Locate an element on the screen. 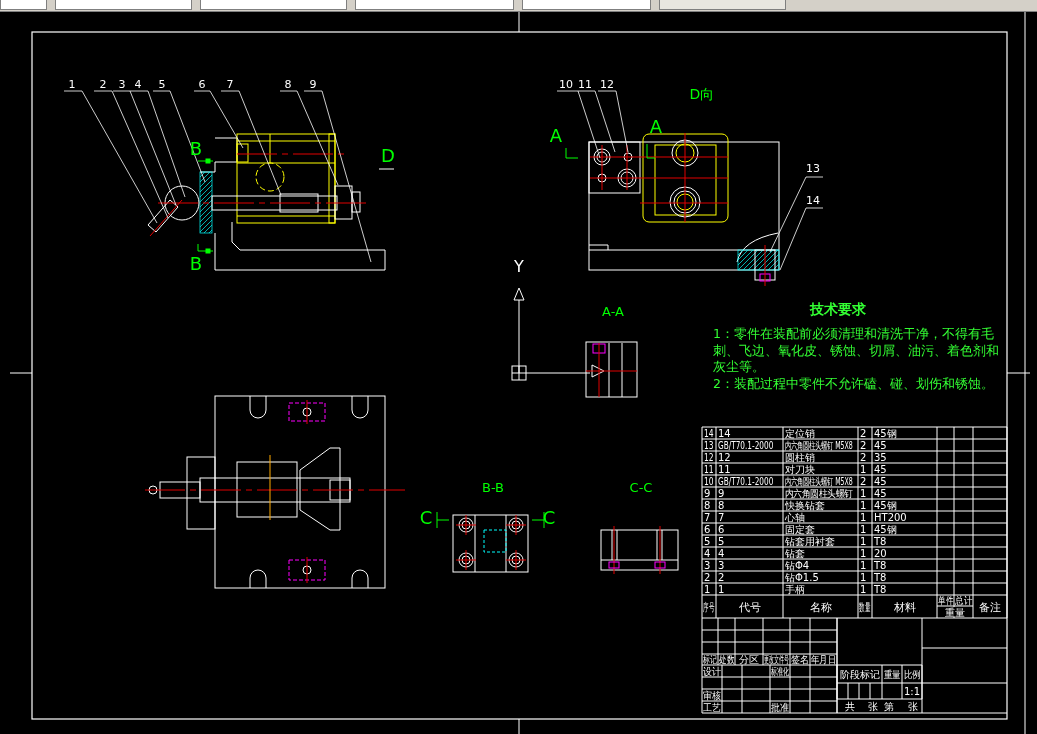 The height and width of the screenshot is (734, 1037). balloon-number: 8 is located at coordinates (288, 84).